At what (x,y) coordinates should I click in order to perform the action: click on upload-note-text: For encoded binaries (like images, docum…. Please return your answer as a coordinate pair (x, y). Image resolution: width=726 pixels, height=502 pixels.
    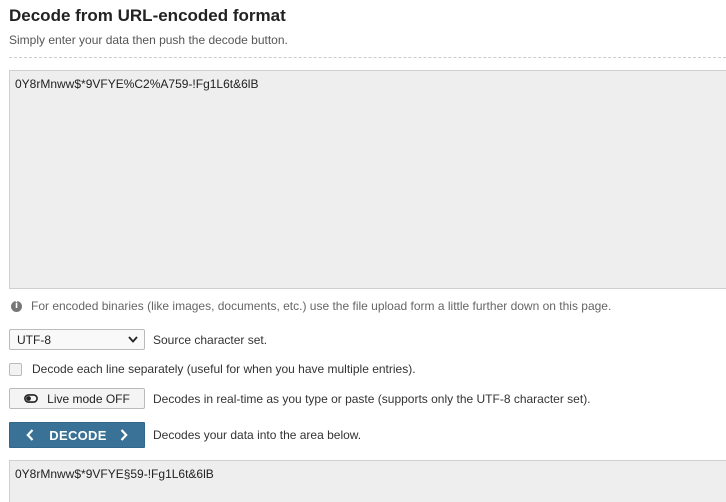
    Looking at the image, I should click on (321, 306).